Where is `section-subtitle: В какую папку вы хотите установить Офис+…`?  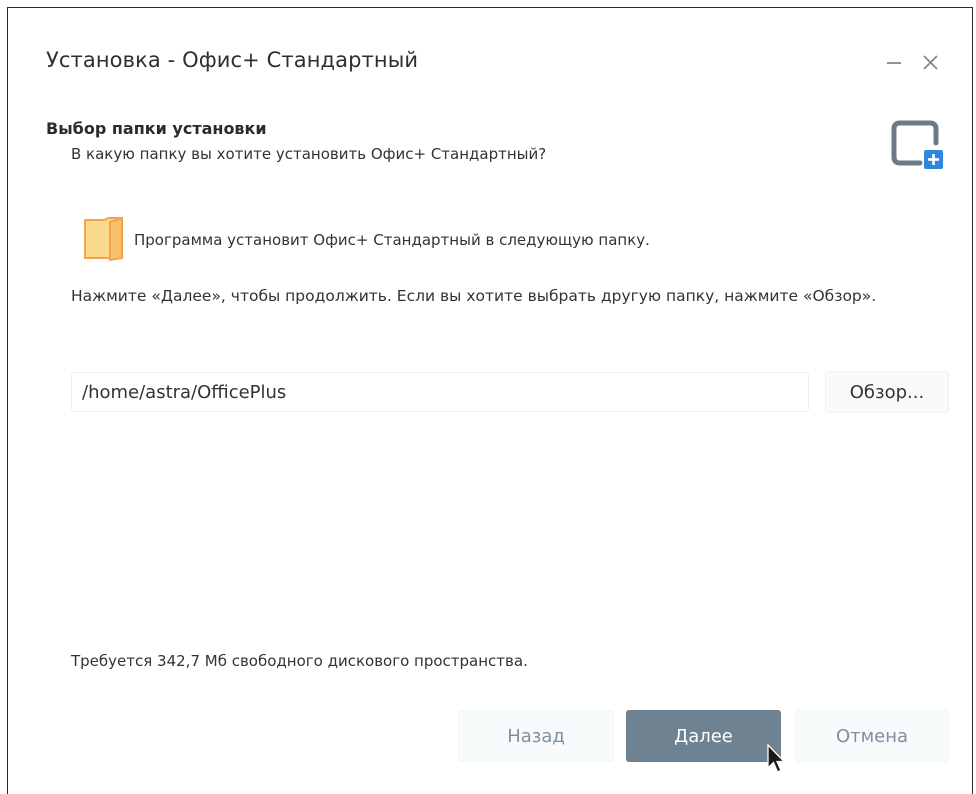 section-subtitle: В какую папку вы хотите установить Офис+… is located at coordinates (309, 154).